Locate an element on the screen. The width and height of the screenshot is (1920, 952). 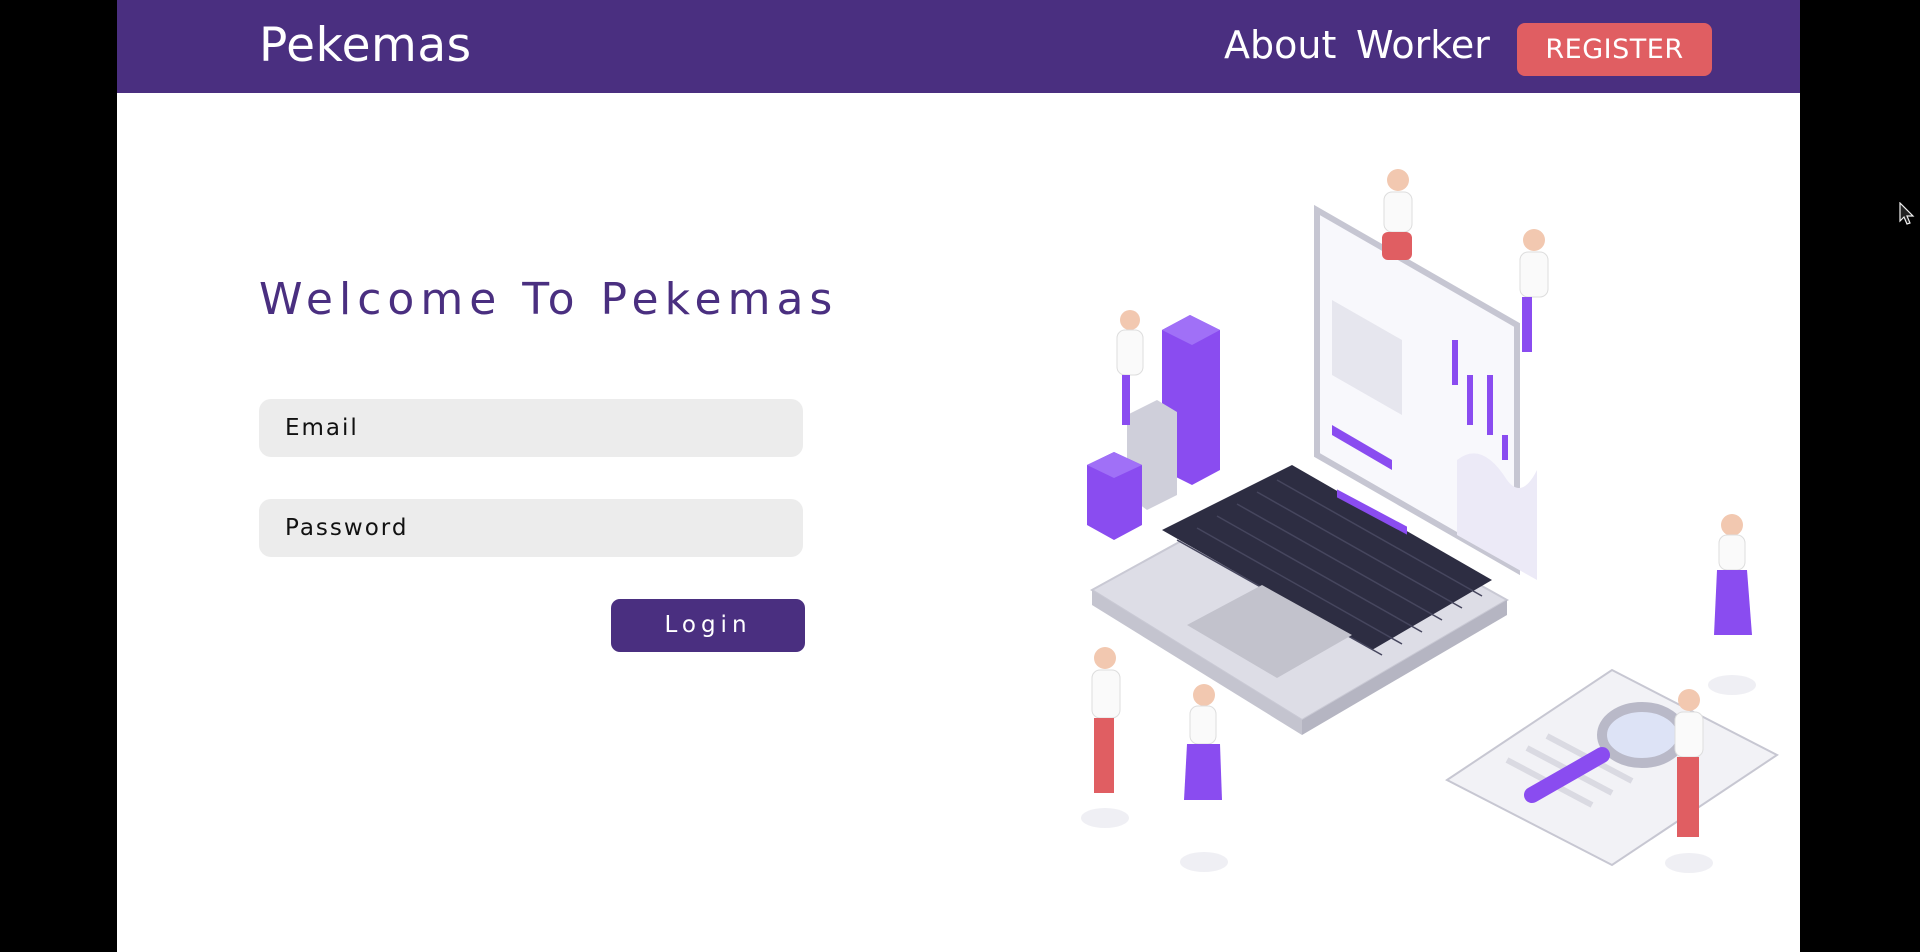
login-button: Login is located at coordinates (708, 625).